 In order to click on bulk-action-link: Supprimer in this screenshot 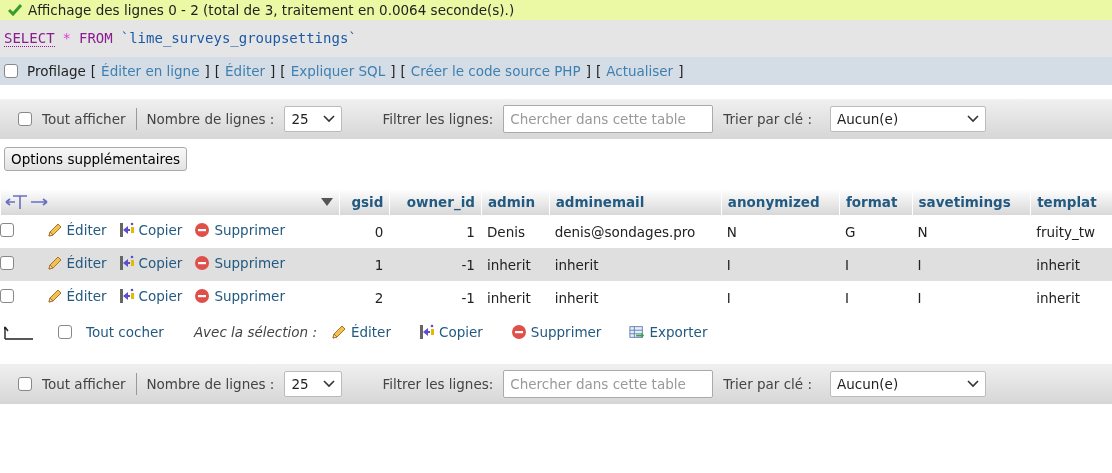, I will do `click(556, 332)`.